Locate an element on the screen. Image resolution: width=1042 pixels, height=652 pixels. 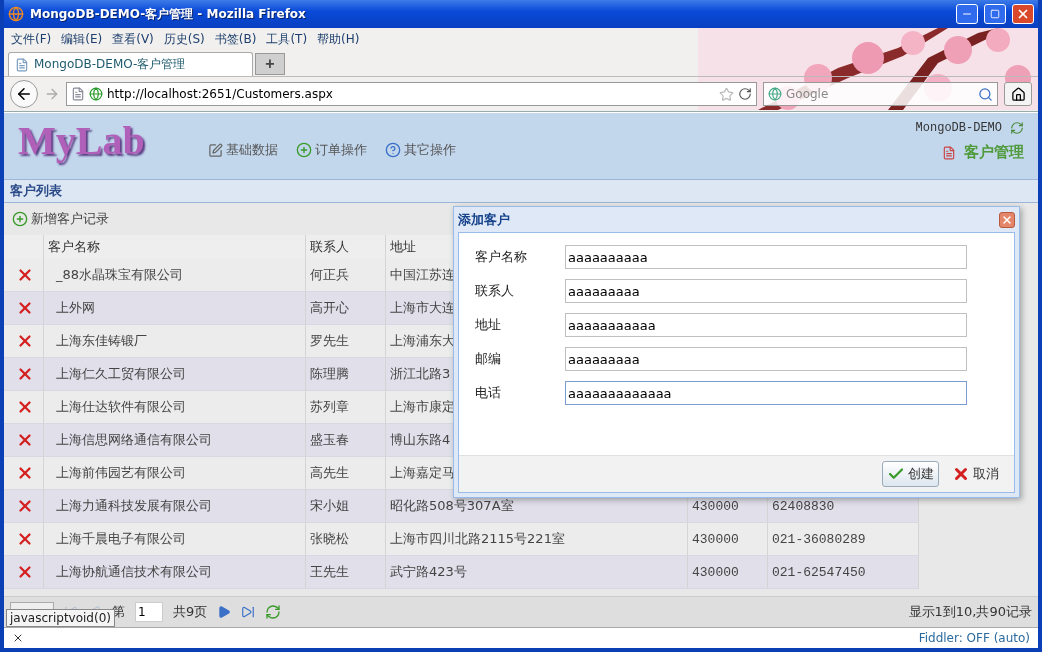
table-cell: 高开心 is located at coordinates (346, 308).